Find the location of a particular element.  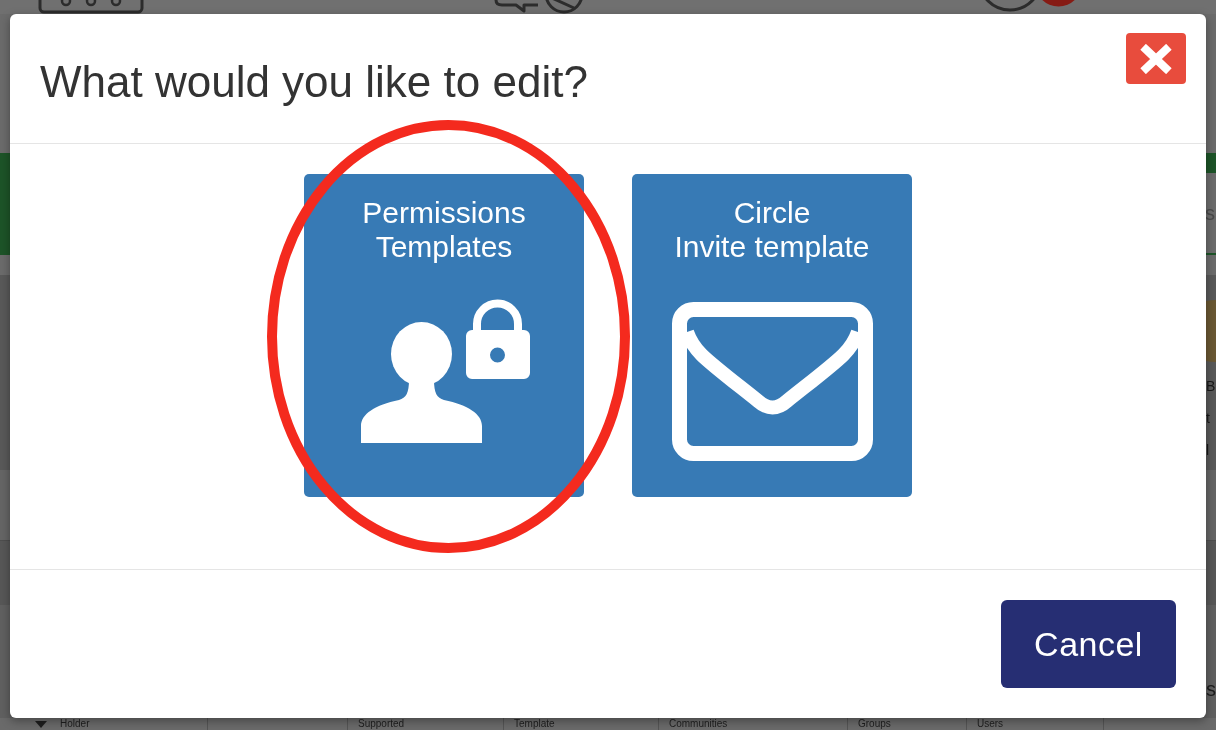

column-header: Supported is located at coordinates (381, 724).